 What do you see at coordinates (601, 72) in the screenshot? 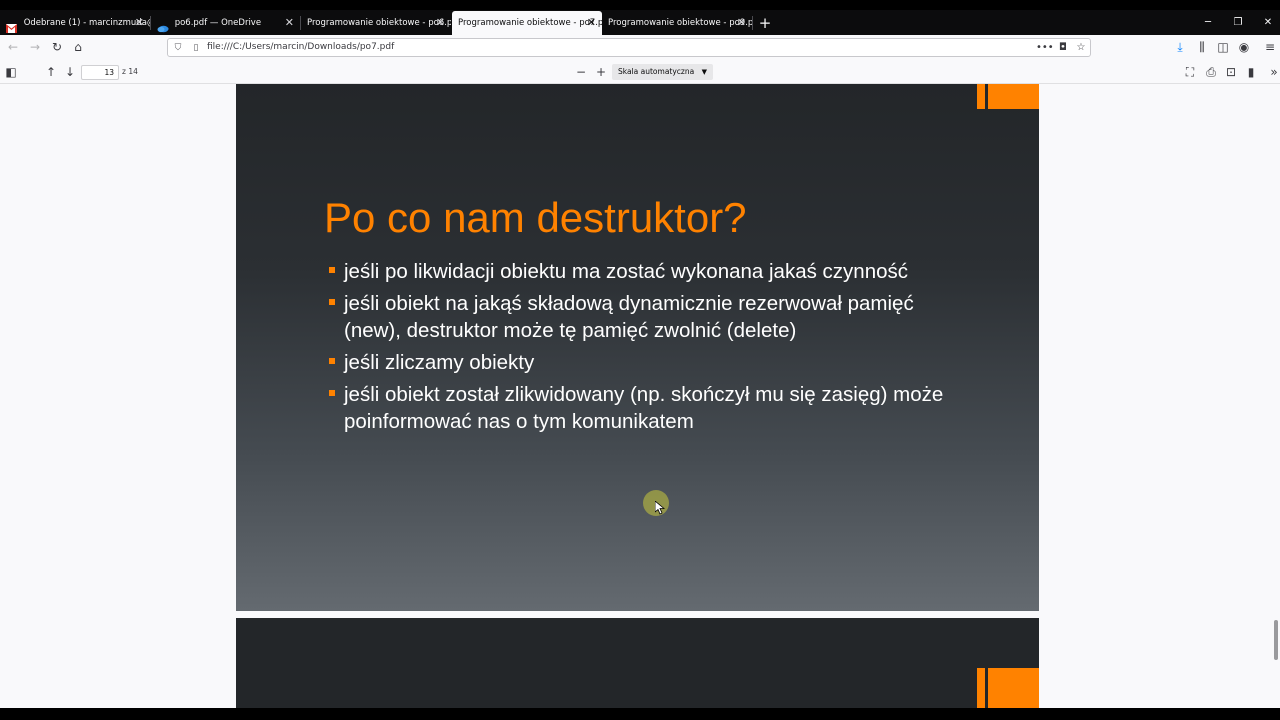
I see `zoom-in-icon: +` at bounding box center [601, 72].